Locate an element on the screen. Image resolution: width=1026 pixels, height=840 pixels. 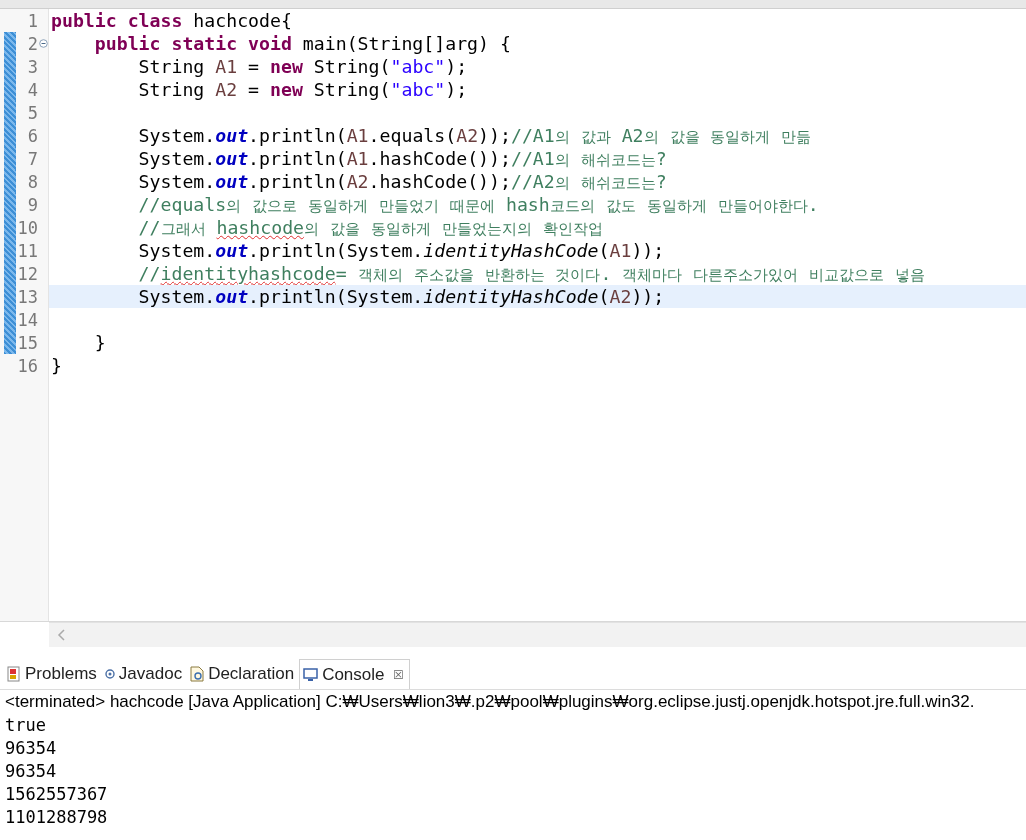
horizontal-scrollbar is located at coordinates (537, 634).